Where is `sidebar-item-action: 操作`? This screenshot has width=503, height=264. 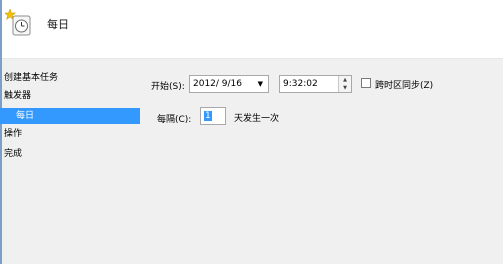 sidebar-item-action: 操作 is located at coordinates (13, 134).